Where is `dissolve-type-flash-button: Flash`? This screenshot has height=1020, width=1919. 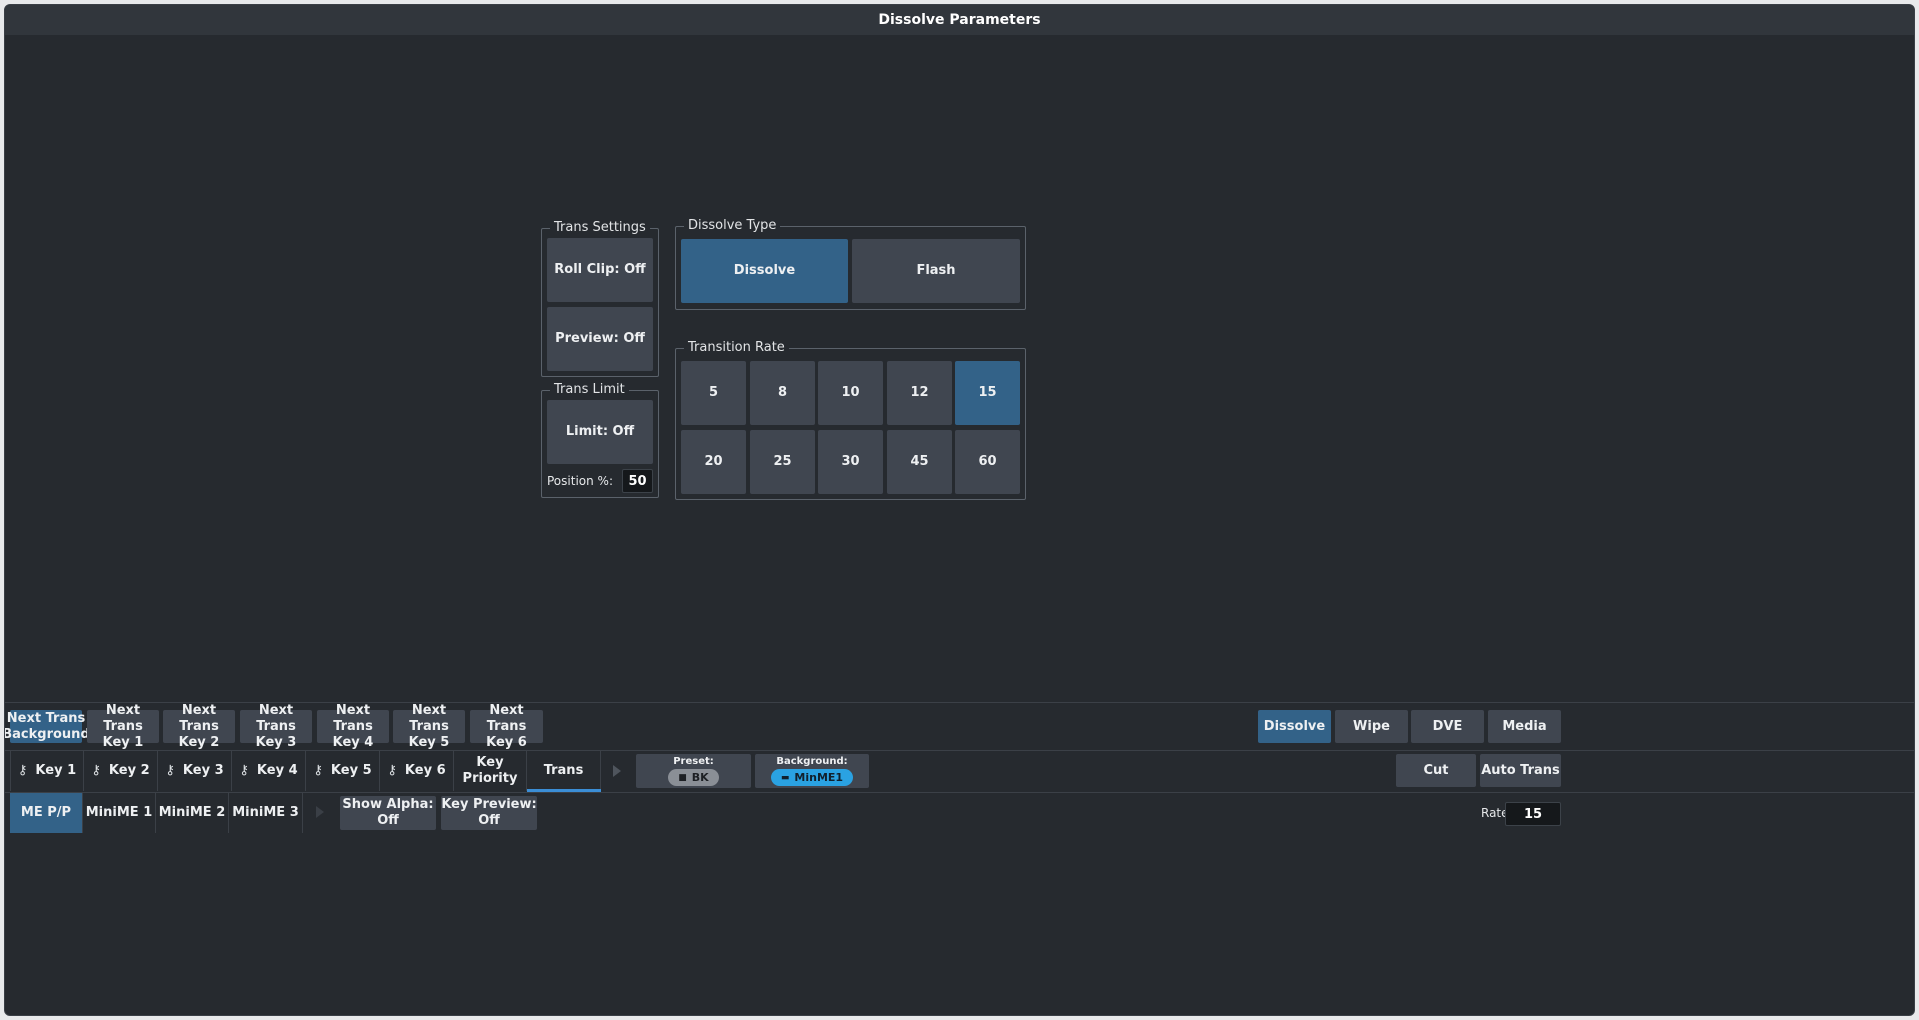
dissolve-type-flash-button: Flash is located at coordinates (936, 271).